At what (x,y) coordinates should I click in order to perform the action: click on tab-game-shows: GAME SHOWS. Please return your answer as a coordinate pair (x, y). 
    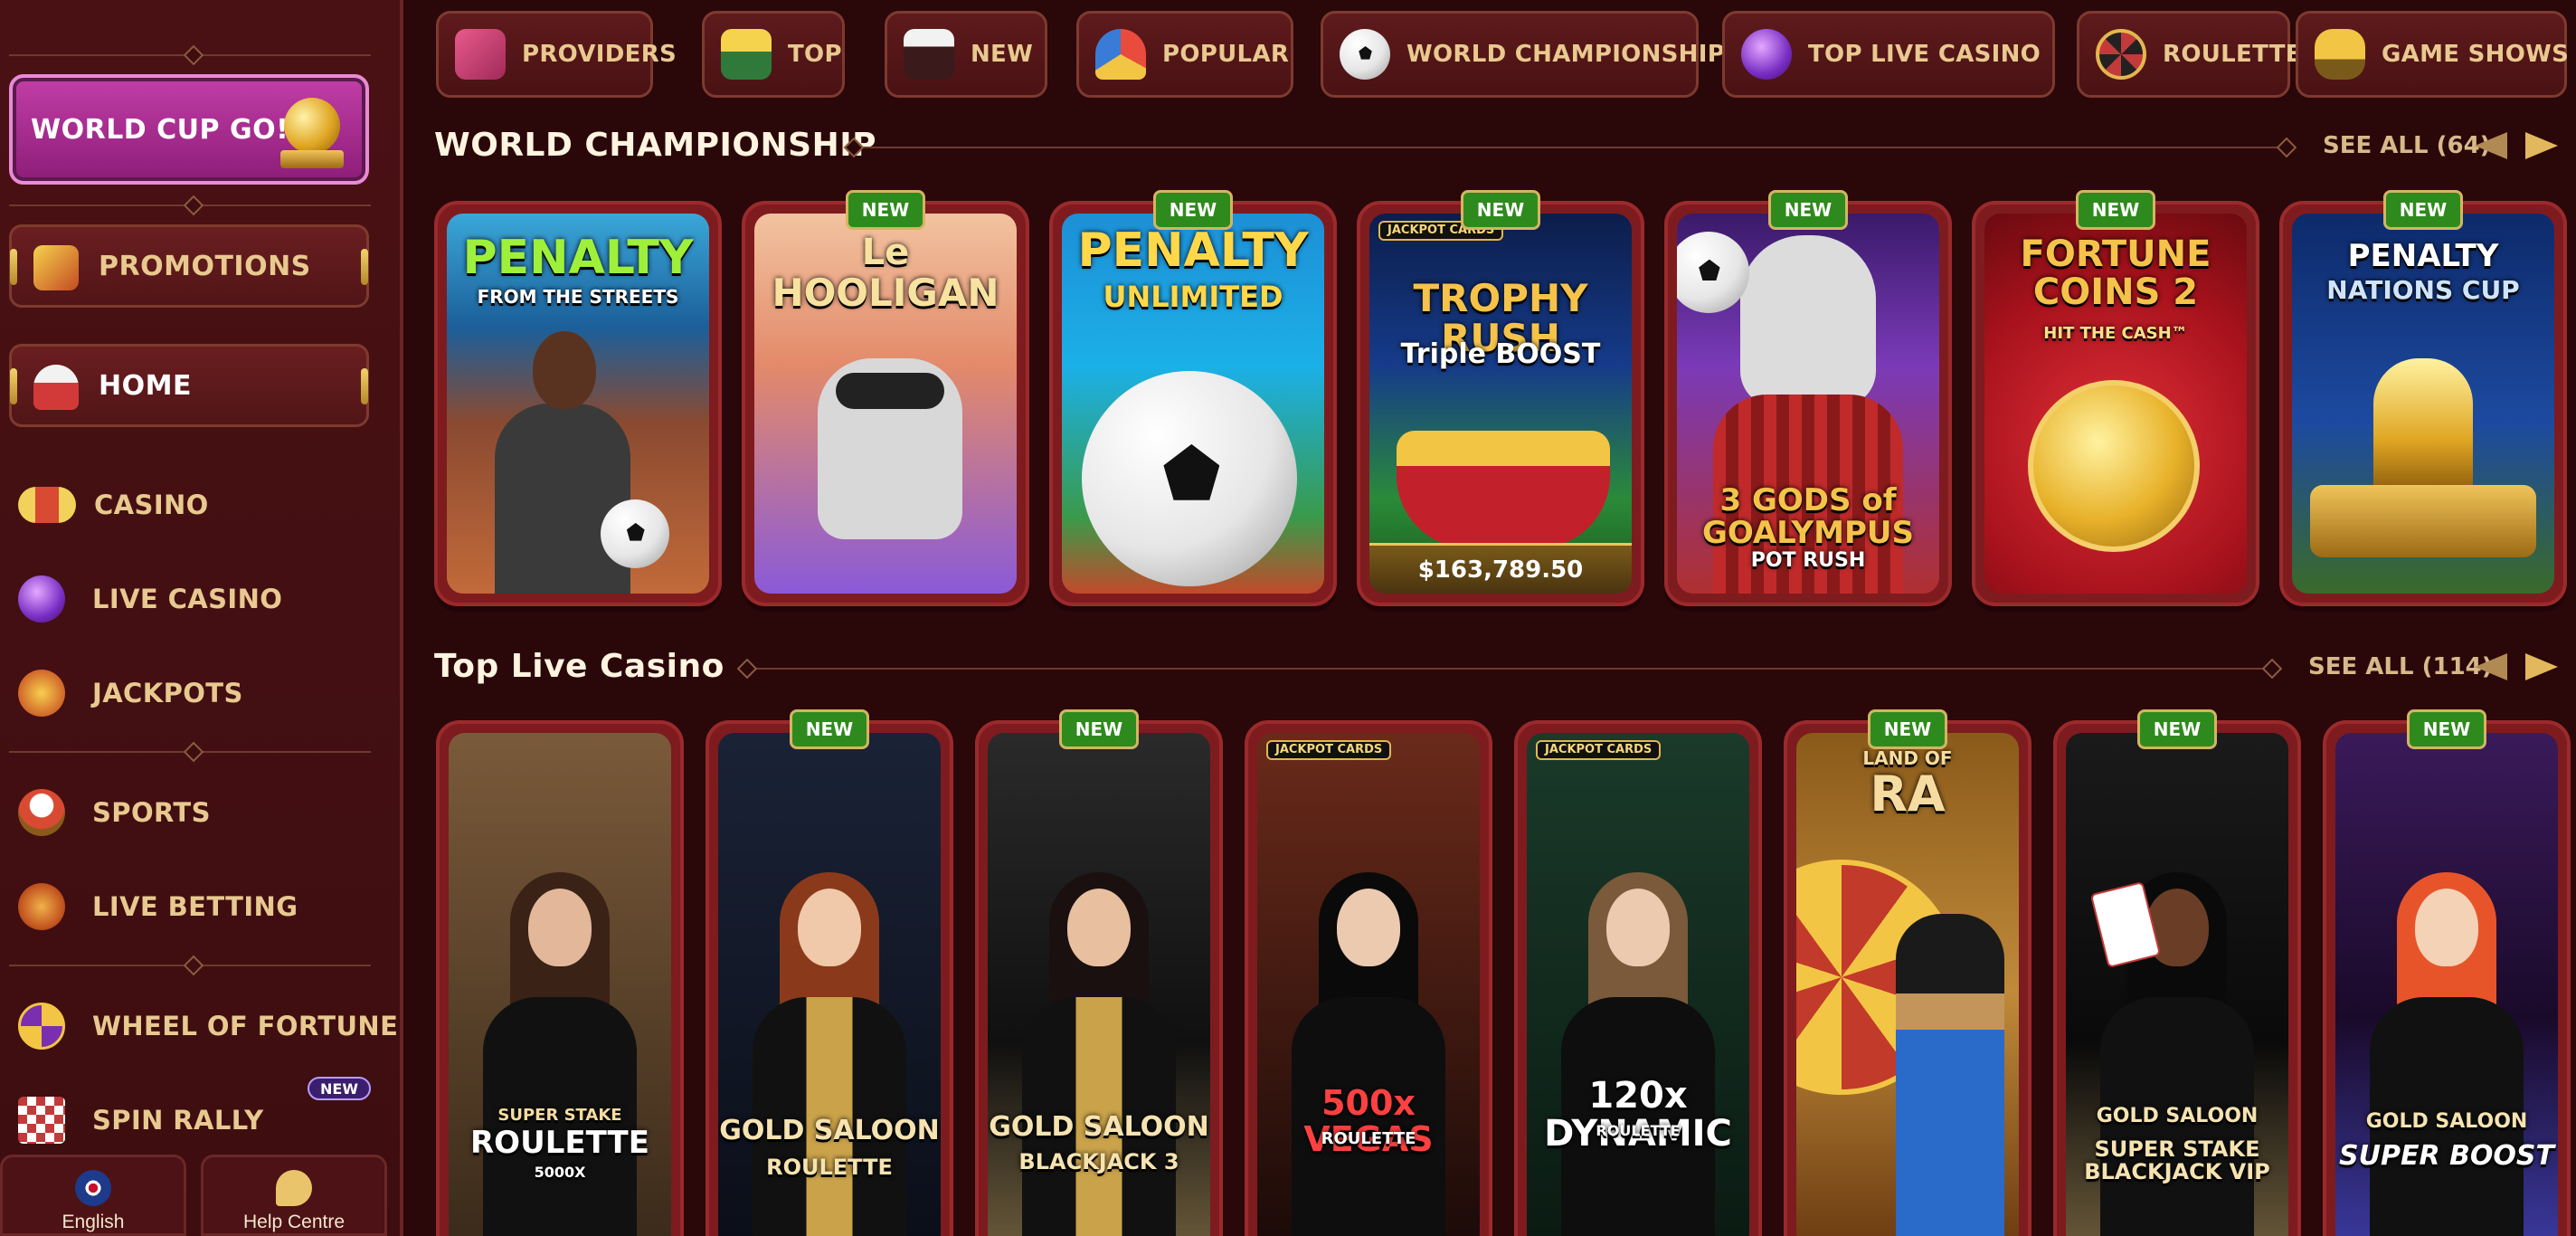
    Looking at the image, I should click on (2433, 54).